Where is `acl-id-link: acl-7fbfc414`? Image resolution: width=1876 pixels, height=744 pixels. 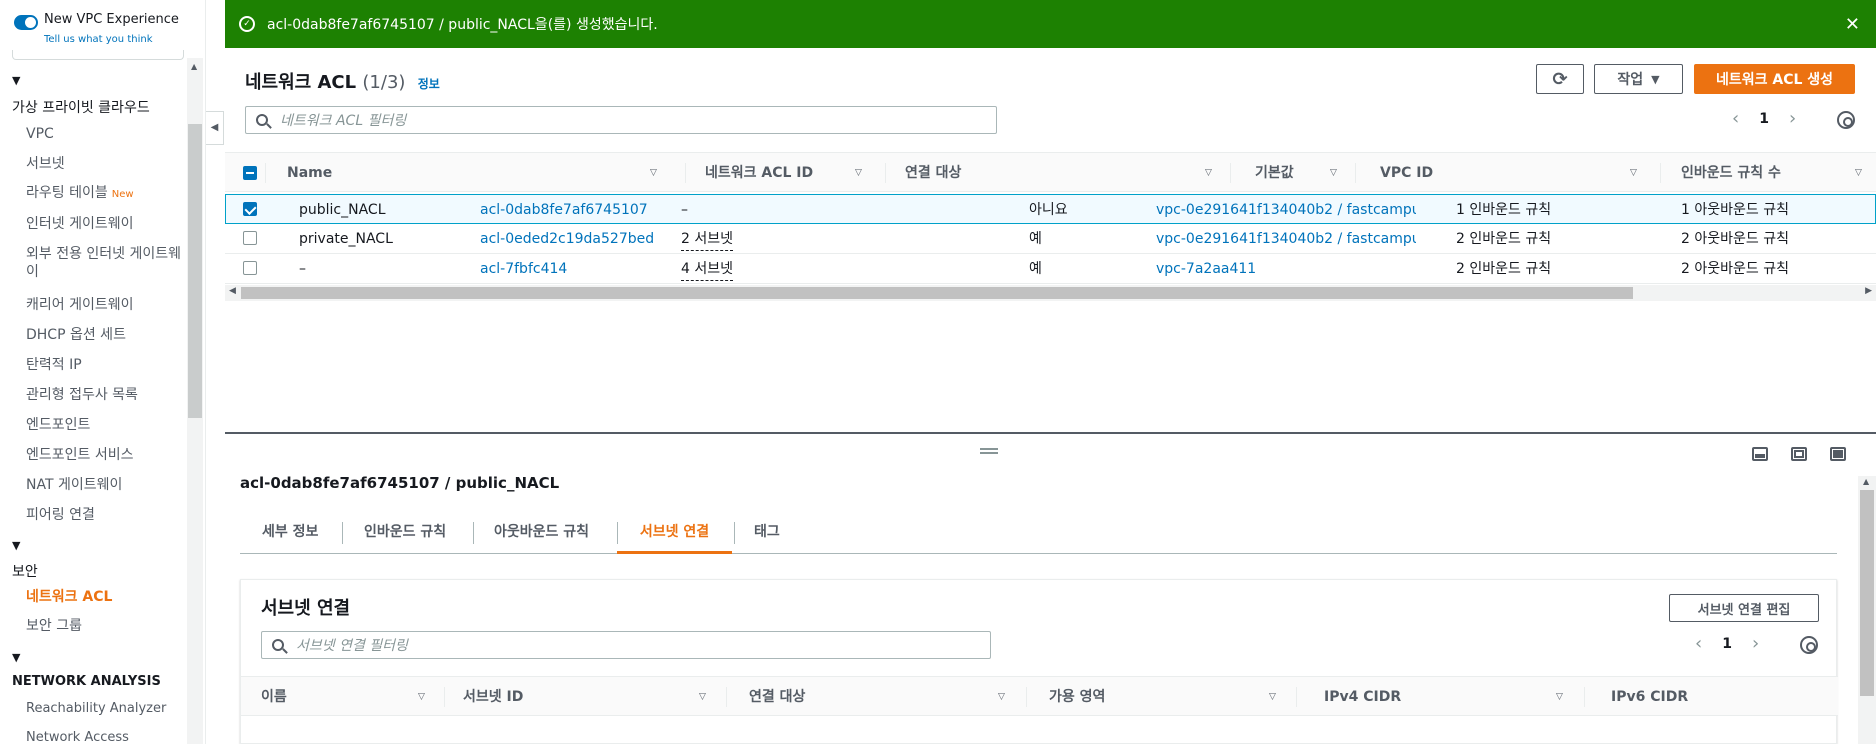
acl-id-link: acl-7fbfc414 is located at coordinates (523, 269).